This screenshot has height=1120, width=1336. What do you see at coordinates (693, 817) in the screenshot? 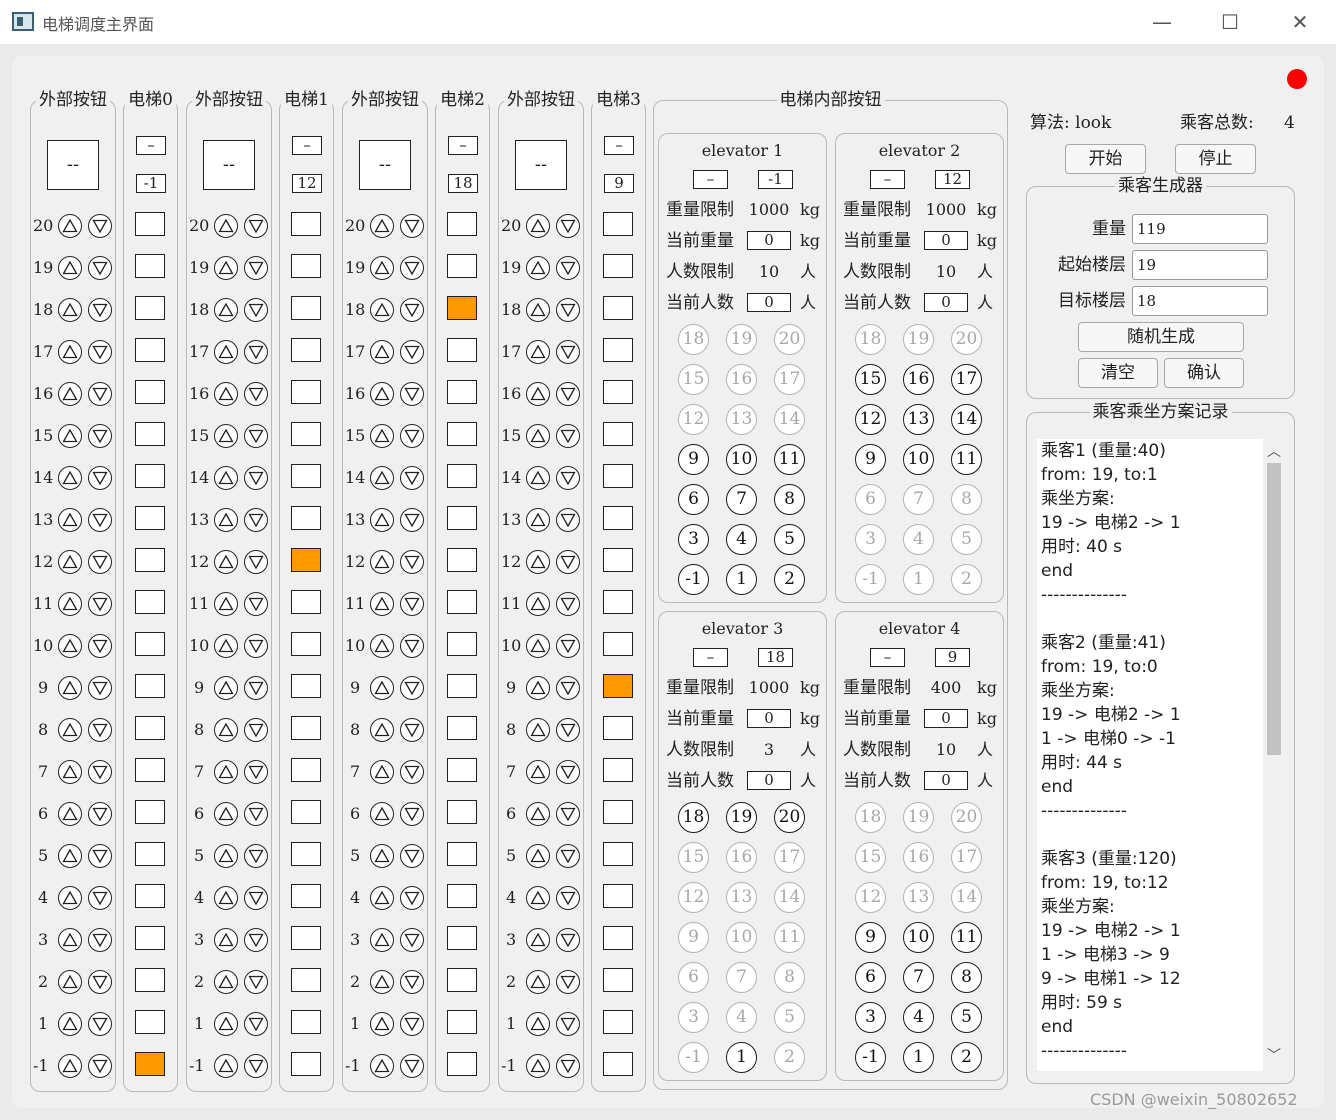
I see `inner-floor-button: 18` at bounding box center [693, 817].